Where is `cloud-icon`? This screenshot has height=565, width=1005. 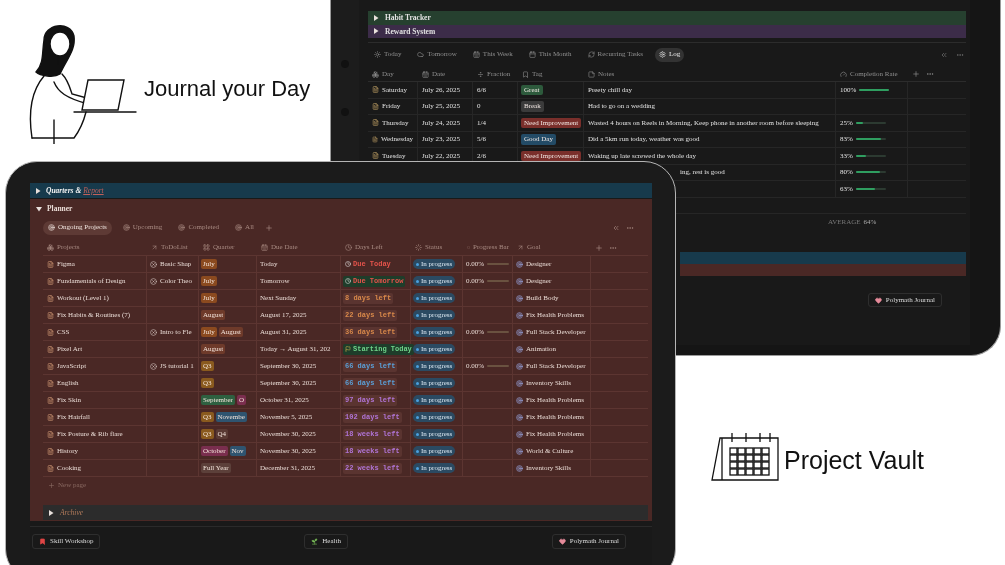
cloud-icon is located at coordinates (421, 54).